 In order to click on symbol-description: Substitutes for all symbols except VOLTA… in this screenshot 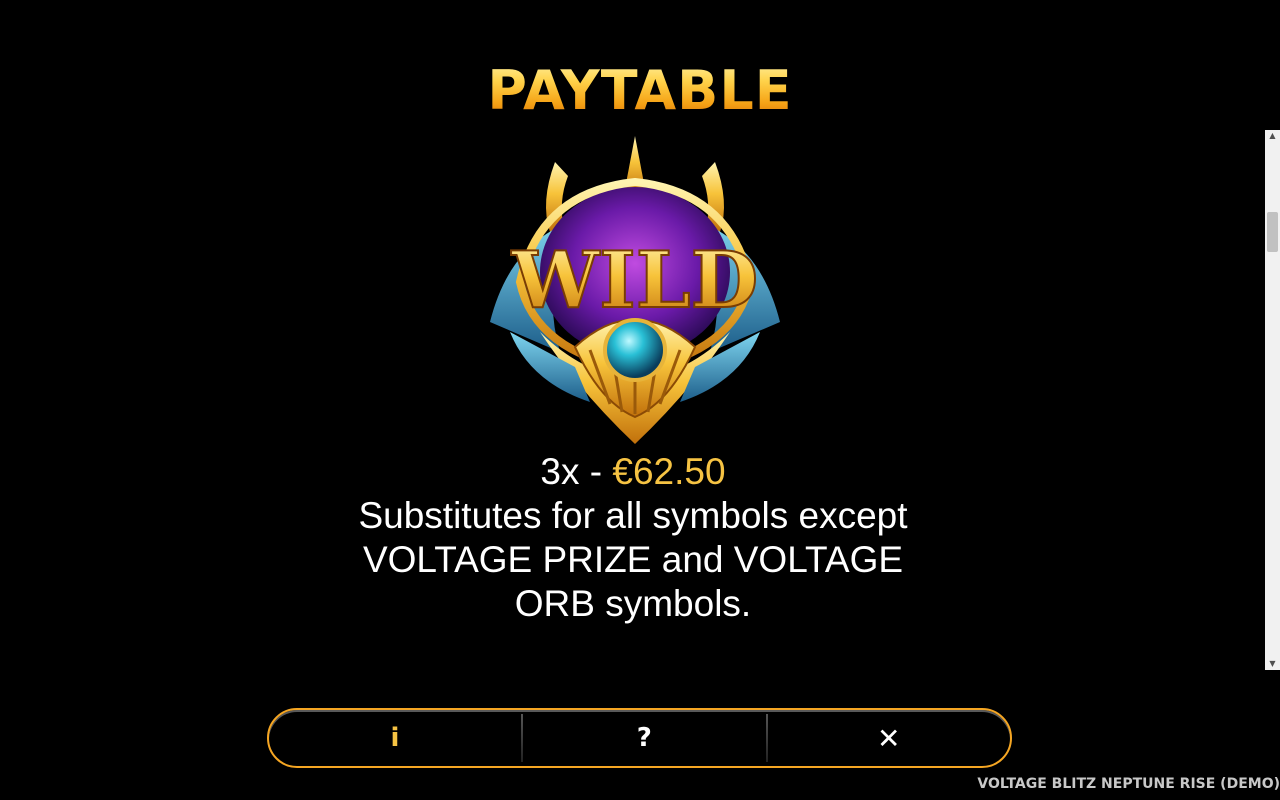, I will do `click(633, 559)`.